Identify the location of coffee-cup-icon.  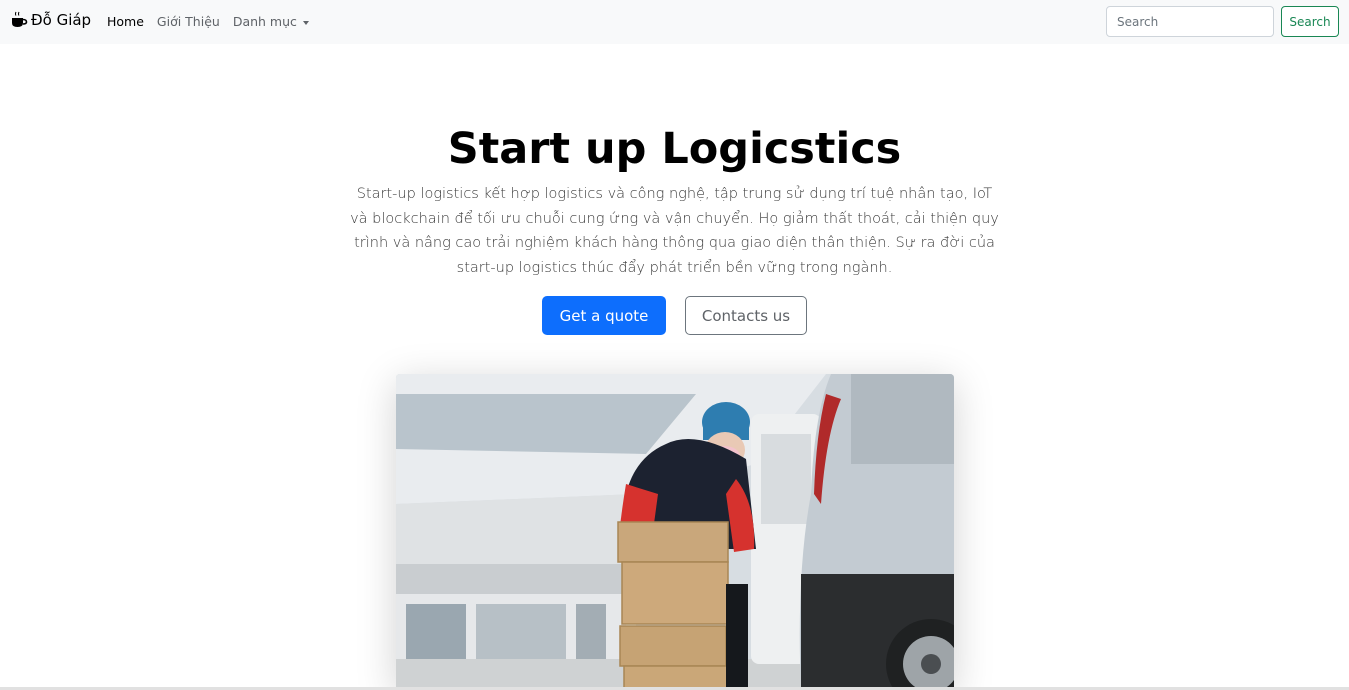
(19, 20).